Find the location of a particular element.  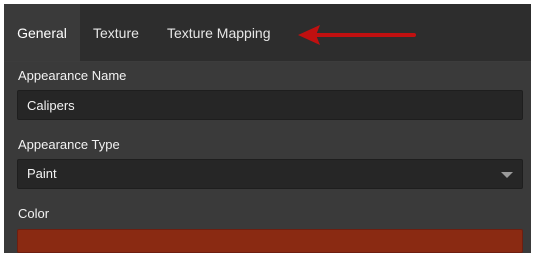

color-swatch is located at coordinates (270, 241).